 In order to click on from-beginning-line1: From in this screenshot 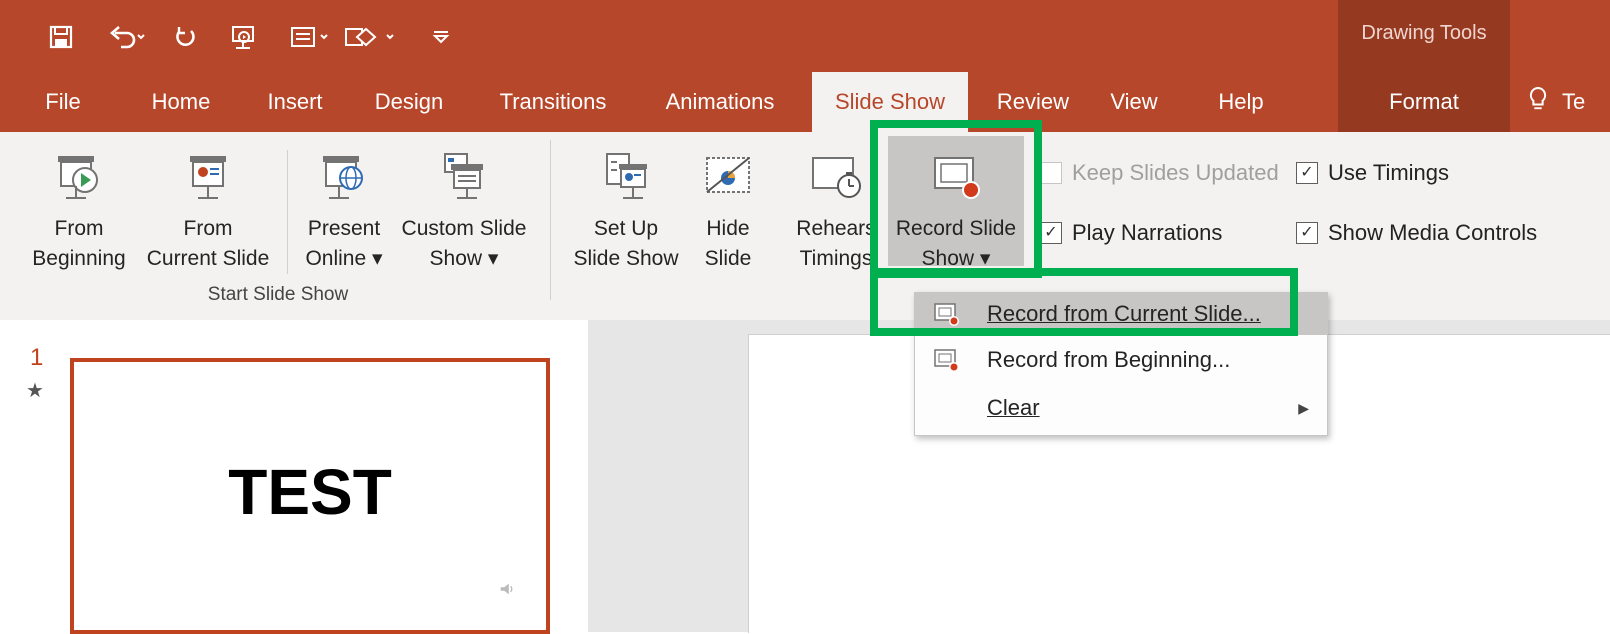, I will do `click(79, 228)`.